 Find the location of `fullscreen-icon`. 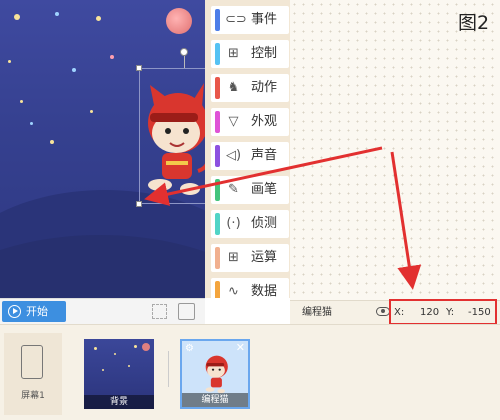

fullscreen-icon is located at coordinates (159, 311).